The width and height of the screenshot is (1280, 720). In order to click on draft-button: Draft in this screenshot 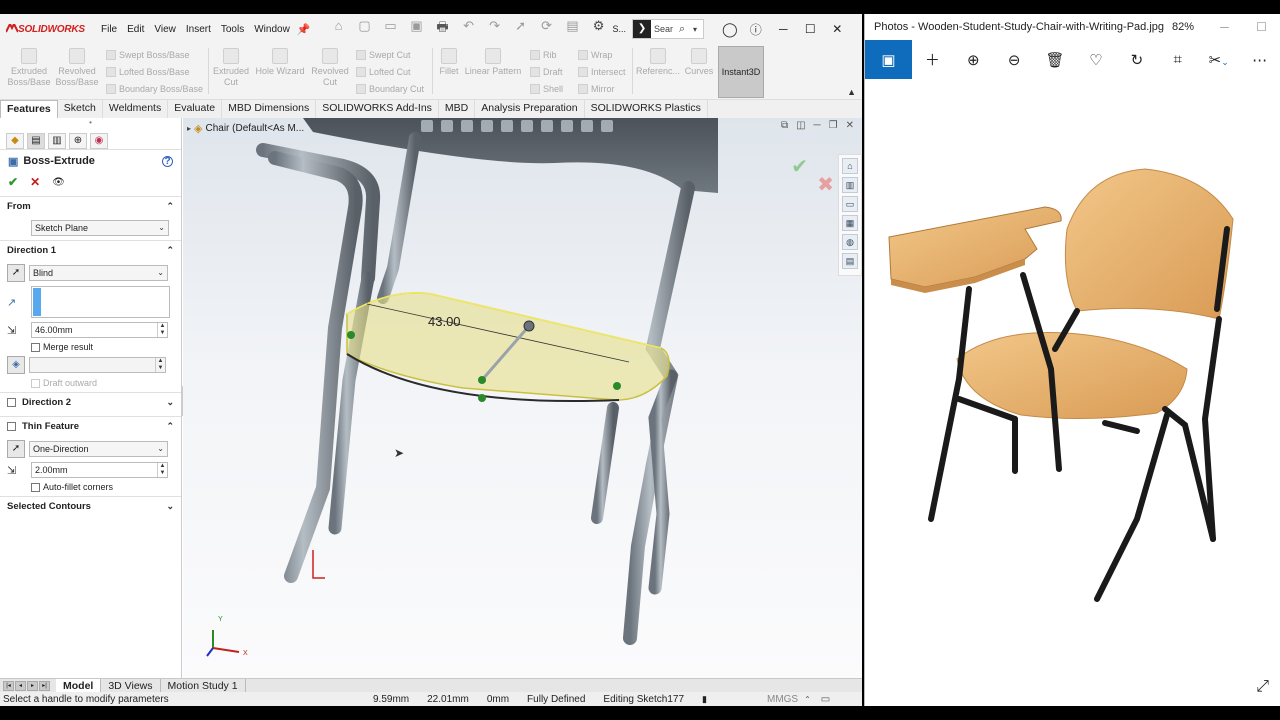, I will do `click(546, 72)`.